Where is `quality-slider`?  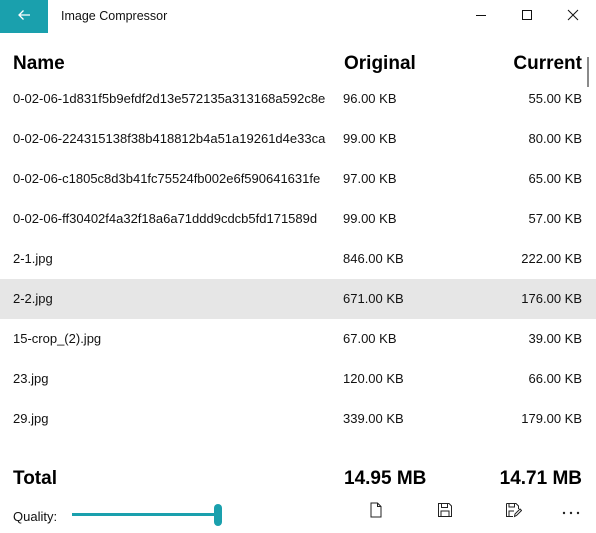 quality-slider is located at coordinates (148, 515).